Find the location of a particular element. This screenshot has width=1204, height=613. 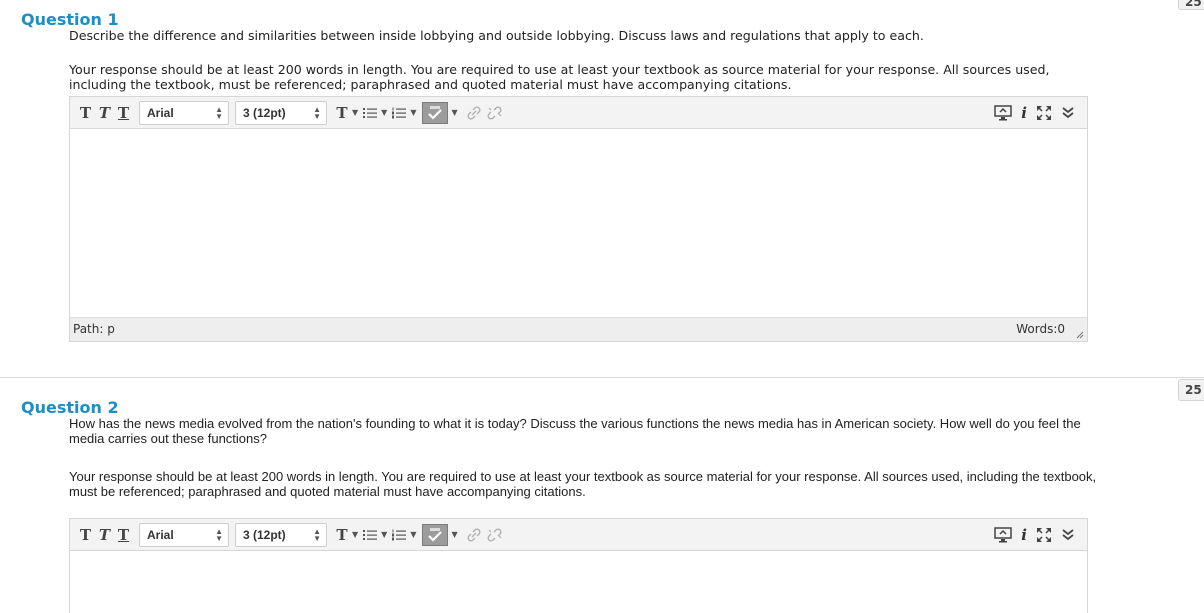

word-count: Words:0 is located at coordinates (1040, 329).